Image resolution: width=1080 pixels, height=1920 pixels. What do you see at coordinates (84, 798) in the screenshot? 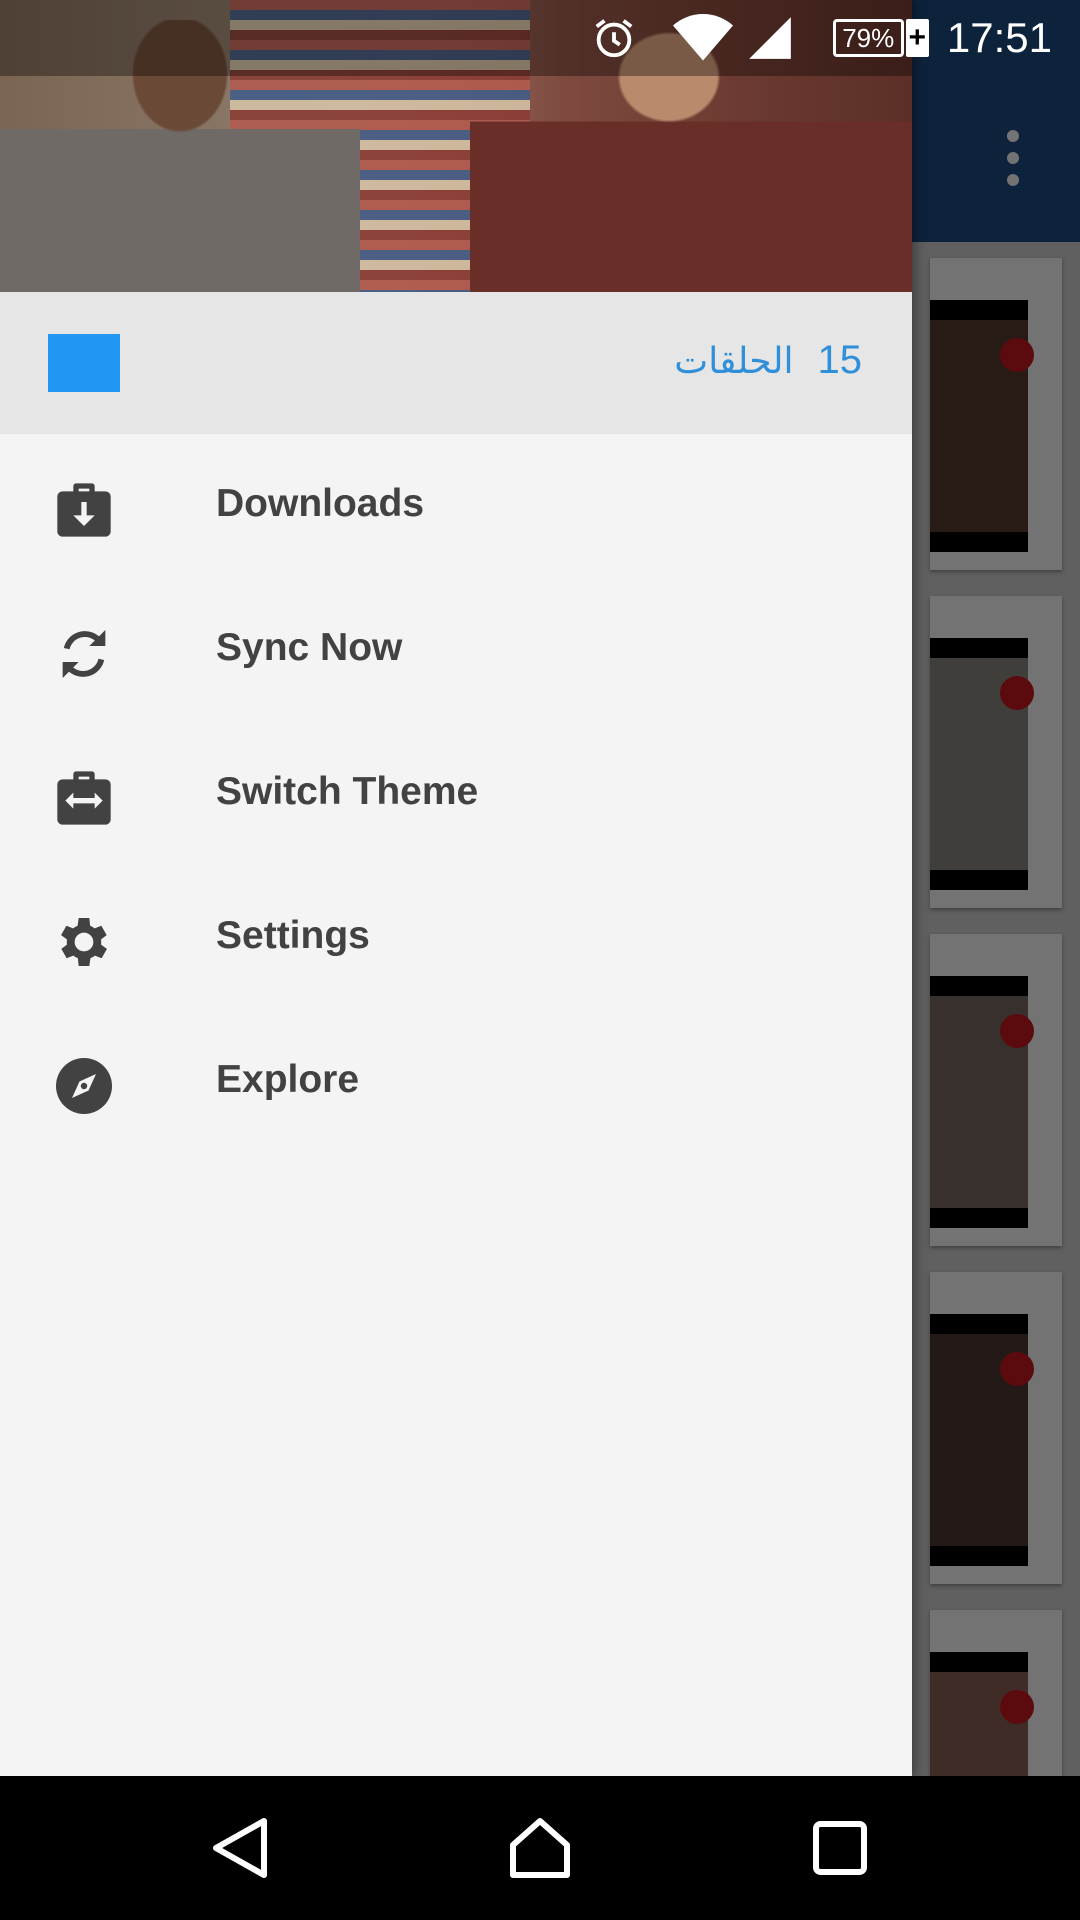
I see `switch-theme-icon` at bounding box center [84, 798].